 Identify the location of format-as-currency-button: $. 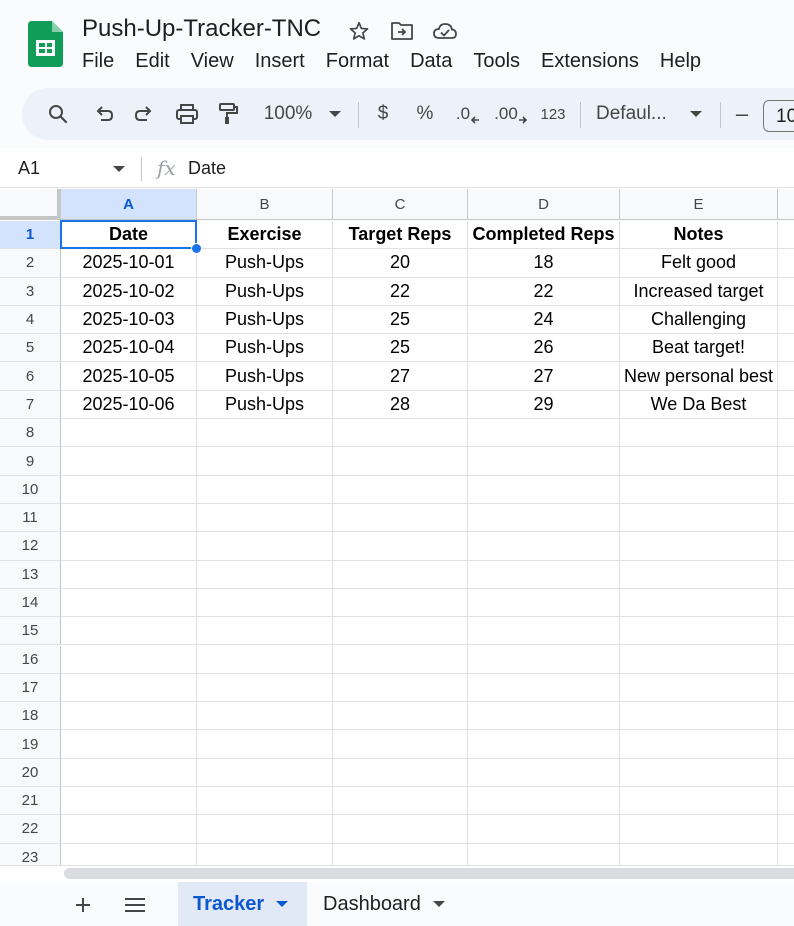
(383, 114).